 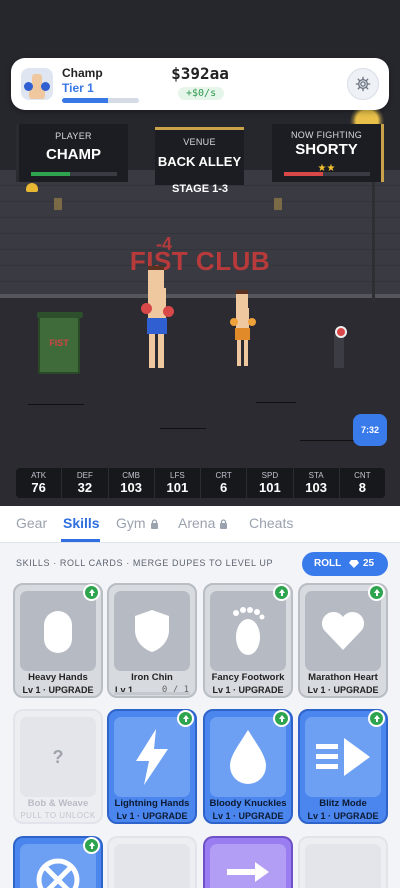 What do you see at coordinates (343, 630) in the screenshot?
I see `heart-icon` at bounding box center [343, 630].